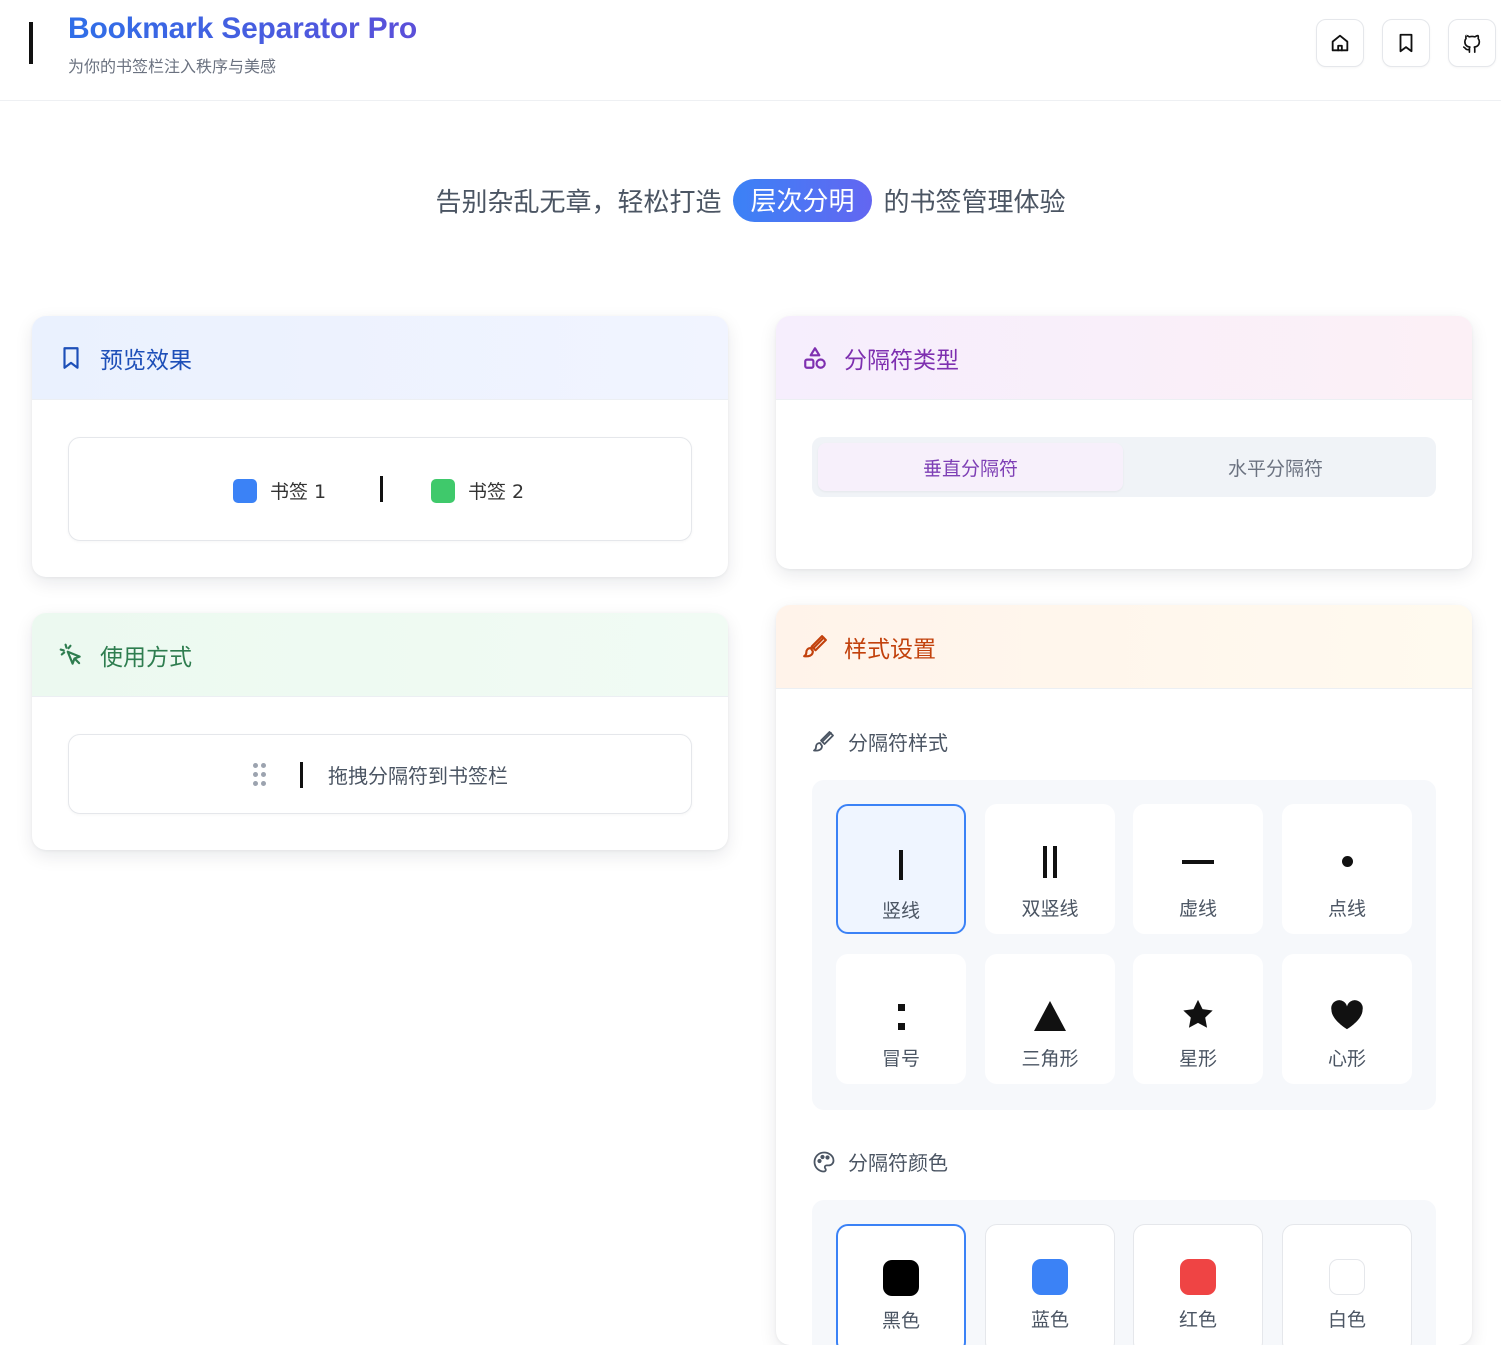 This screenshot has width=1501, height=1345. What do you see at coordinates (1198, 1002) in the screenshot?
I see `star-icon` at bounding box center [1198, 1002].